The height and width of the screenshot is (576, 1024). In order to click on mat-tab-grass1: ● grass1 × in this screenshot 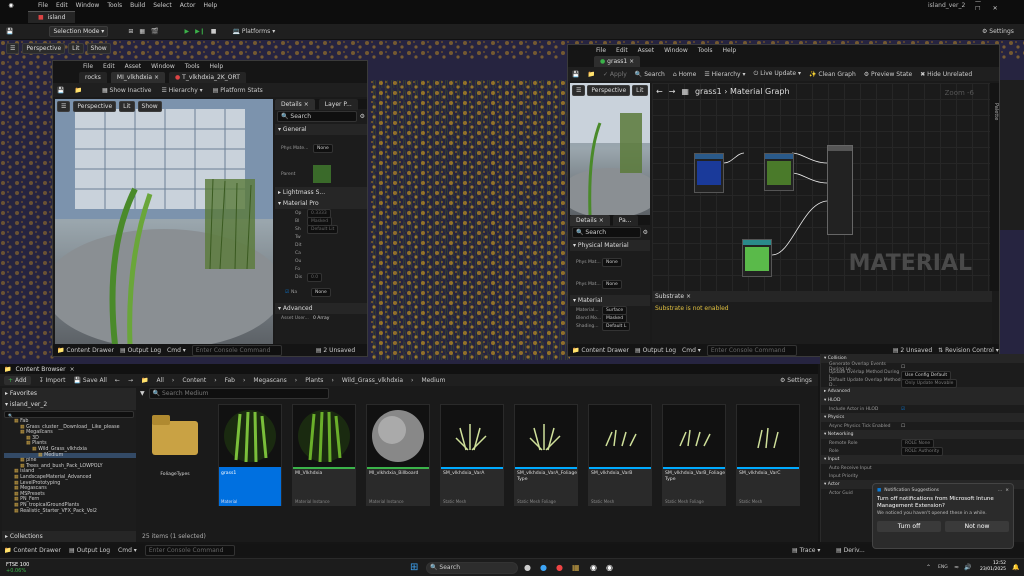, I will do `click(617, 61)`.